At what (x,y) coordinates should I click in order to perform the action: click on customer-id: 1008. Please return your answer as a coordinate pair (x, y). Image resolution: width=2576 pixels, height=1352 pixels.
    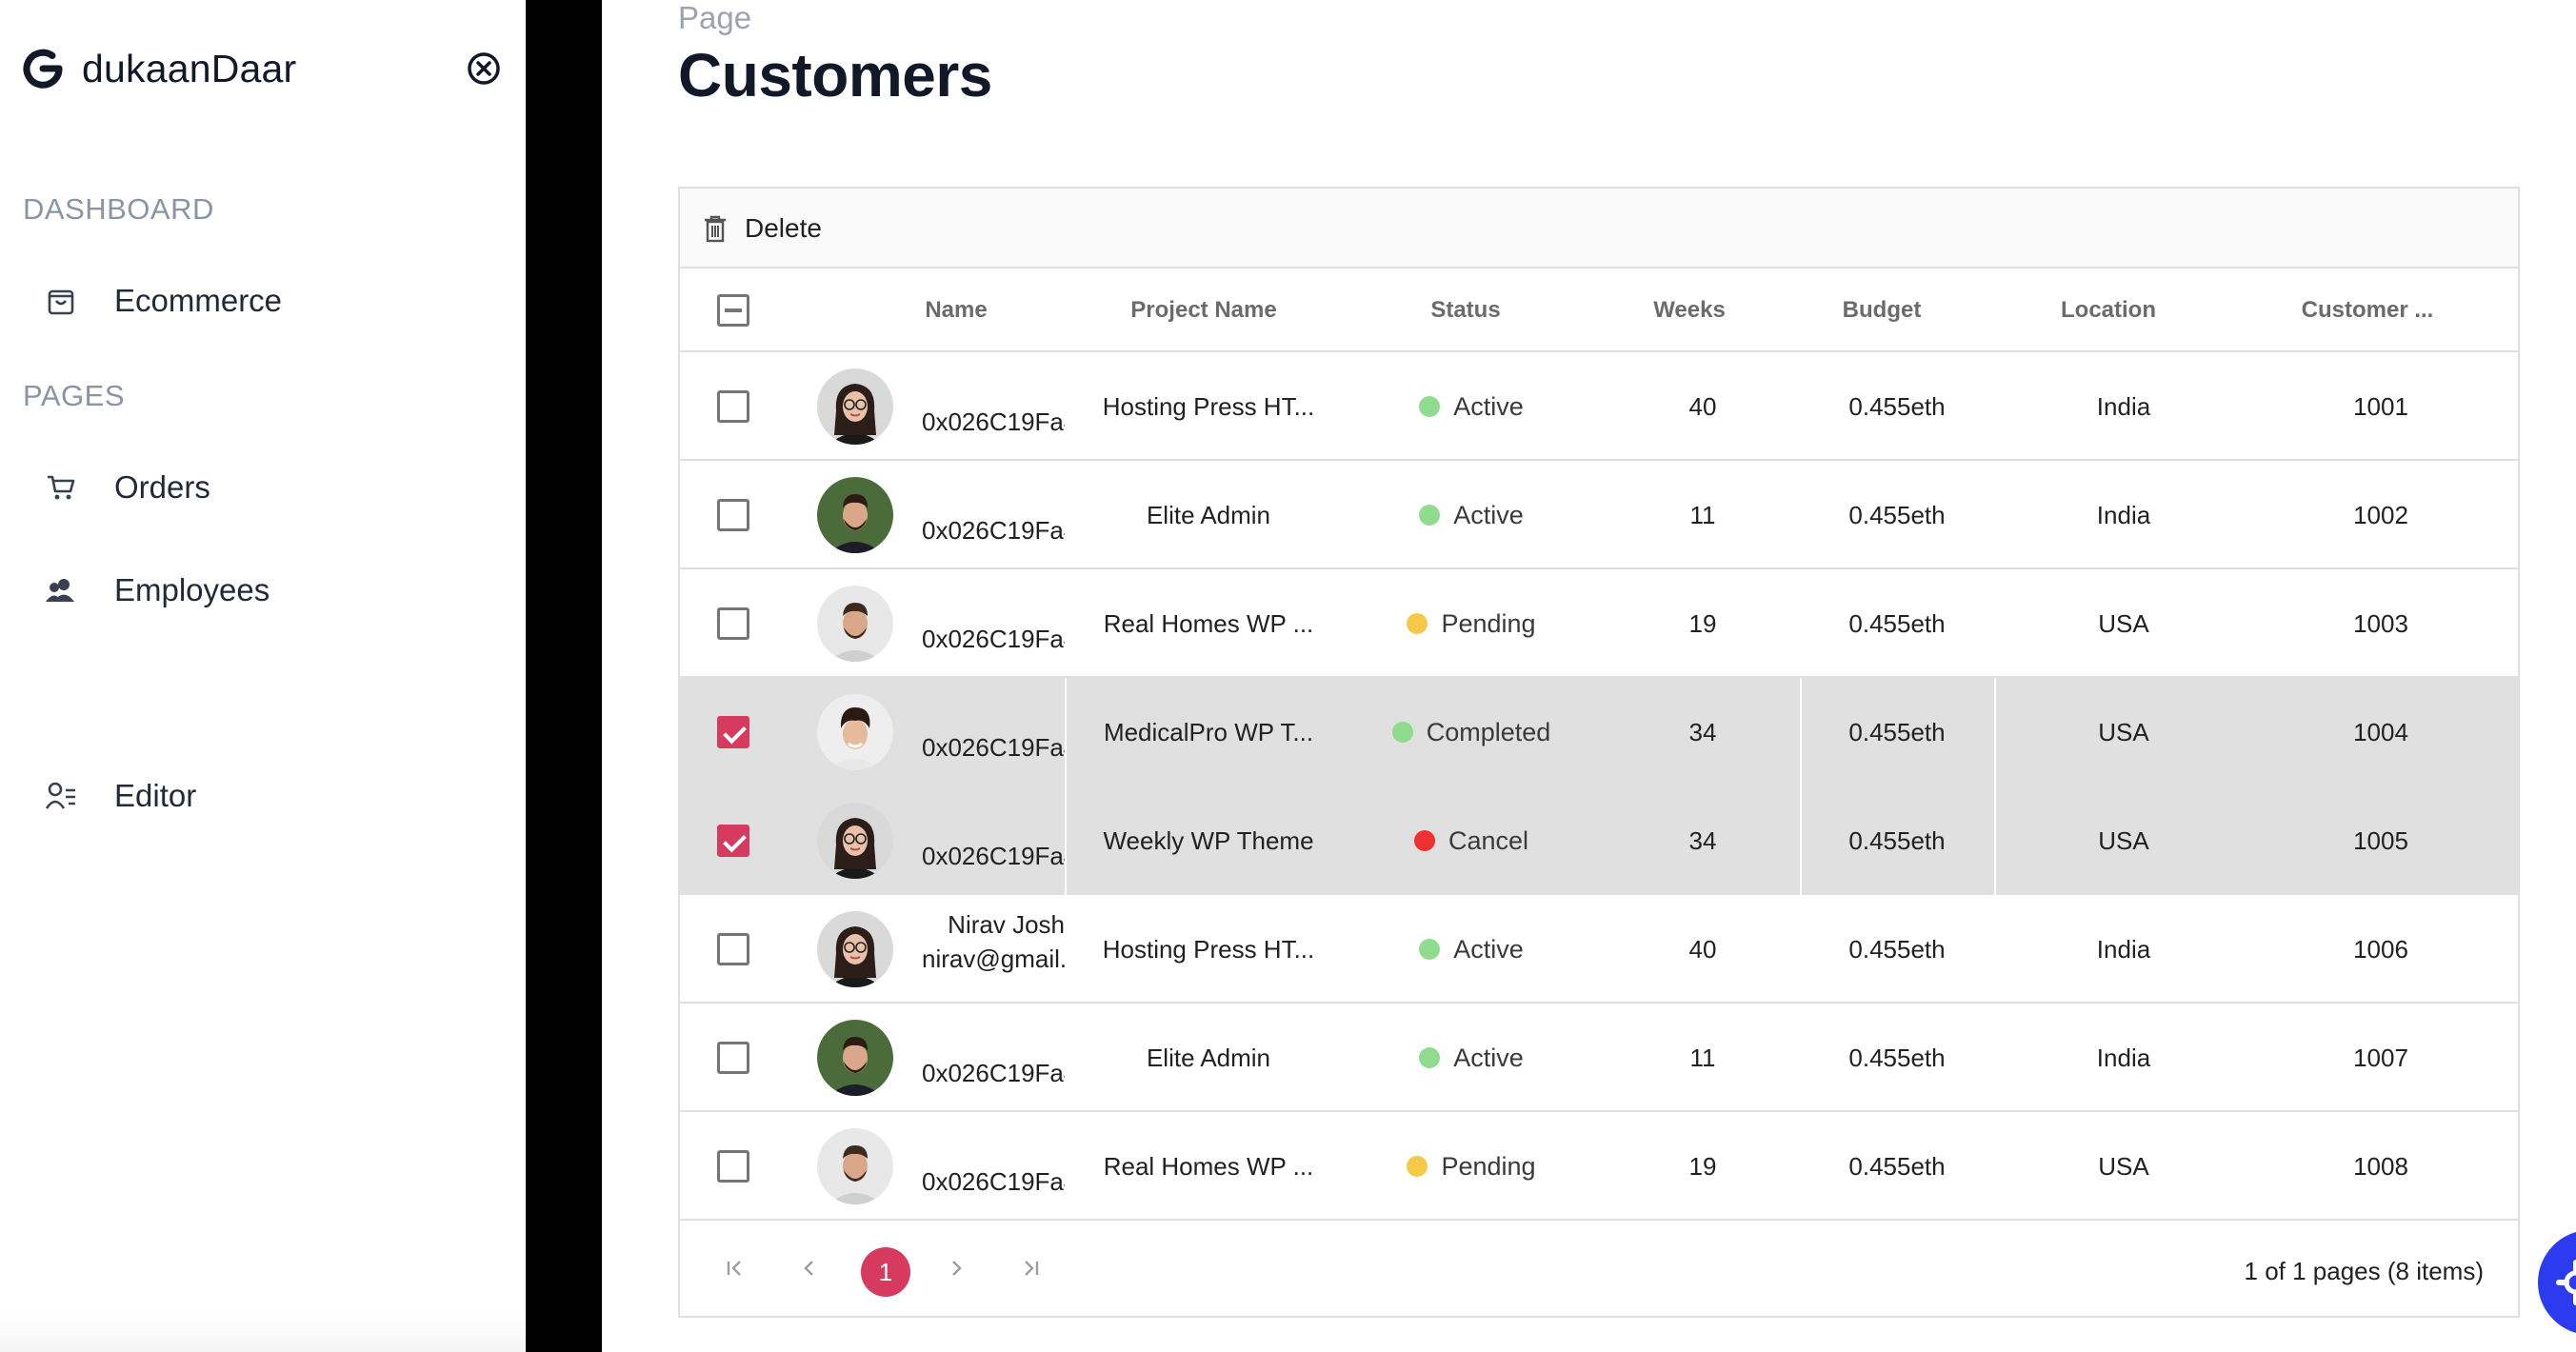
    Looking at the image, I should click on (2380, 1166).